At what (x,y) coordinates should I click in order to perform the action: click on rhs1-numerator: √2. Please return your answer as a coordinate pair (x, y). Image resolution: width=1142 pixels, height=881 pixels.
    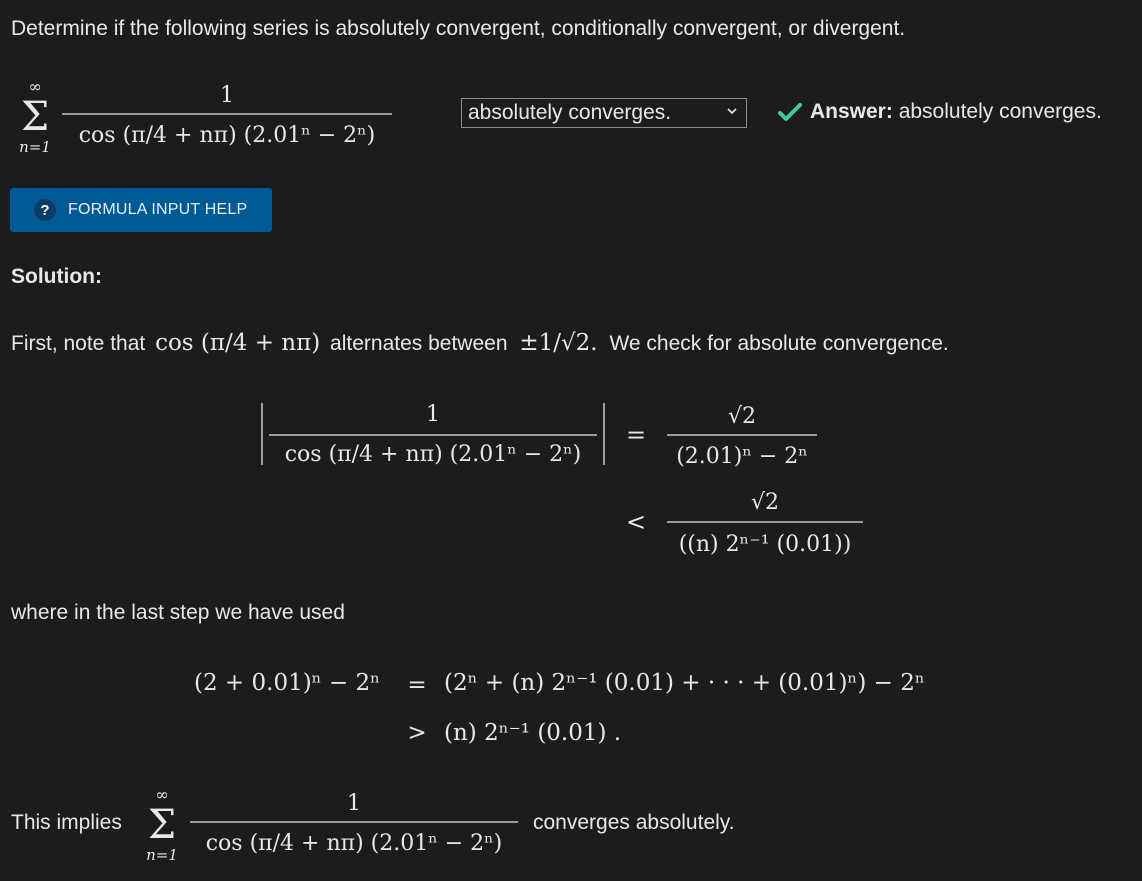
    Looking at the image, I should click on (742, 416).